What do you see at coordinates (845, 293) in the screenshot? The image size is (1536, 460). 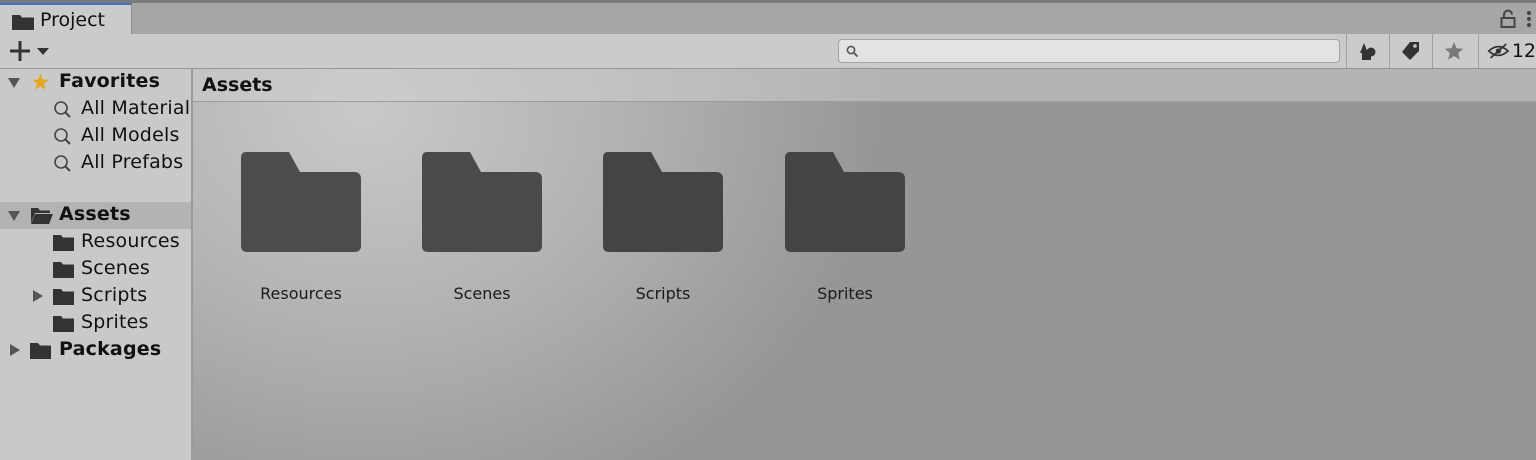 I see `asset-label: Sprites` at bounding box center [845, 293].